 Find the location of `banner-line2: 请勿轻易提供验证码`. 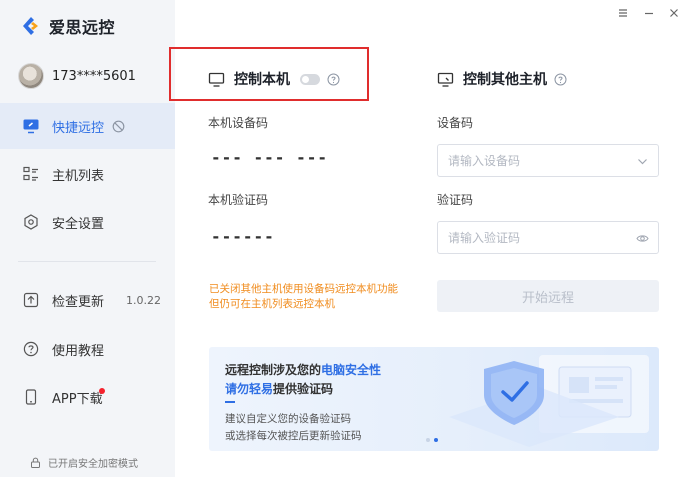

banner-line2: 请勿轻易提供验证码 is located at coordinates (279, 388).